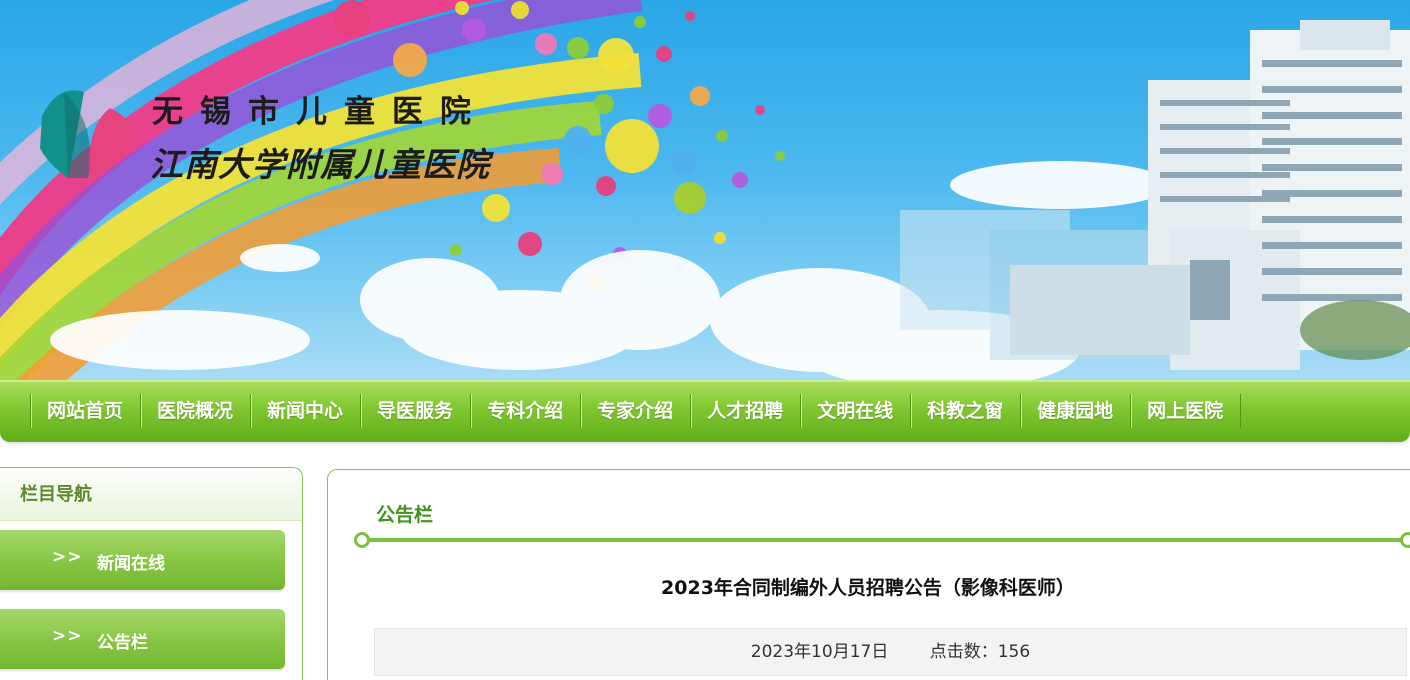 This screenshot has width=1410, height=680. Describe the element at coordinates (320, 164) in the screenshot. I see `hospital-subname: 江南大学附属儿童医院` at that location.